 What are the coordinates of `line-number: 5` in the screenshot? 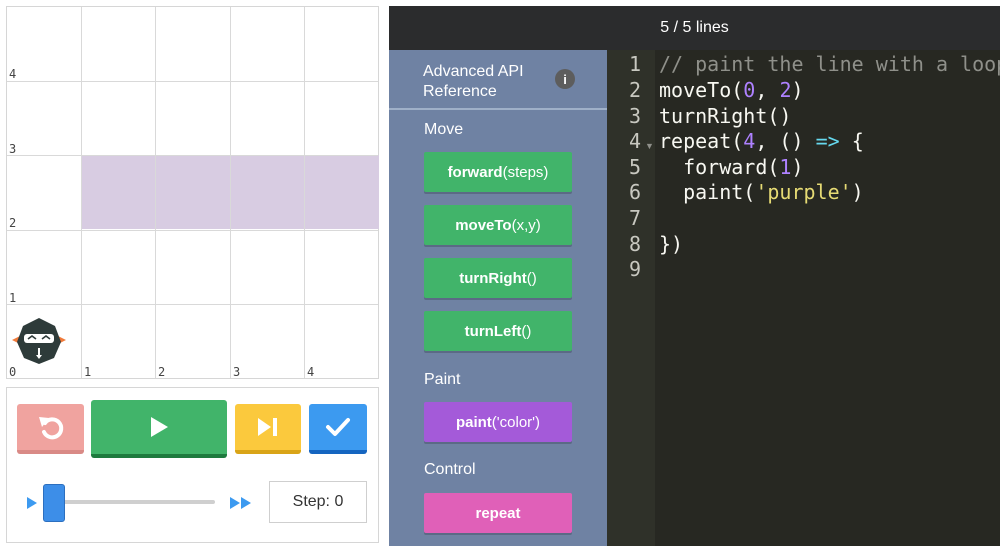 It's located at (634, 167).